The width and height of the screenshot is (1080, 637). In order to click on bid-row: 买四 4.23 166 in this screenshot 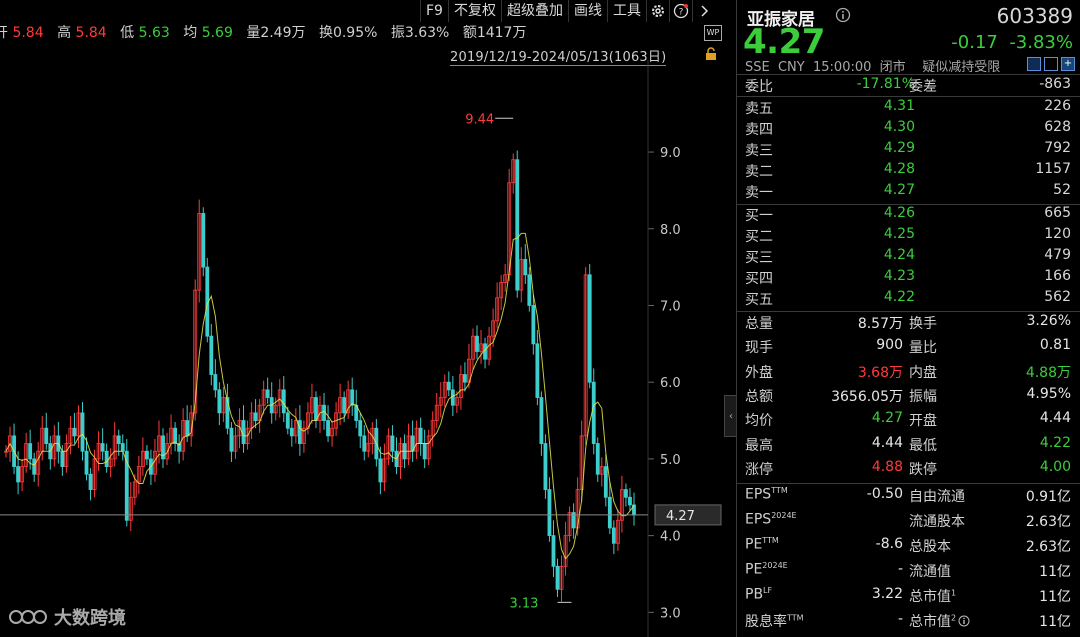, I will do `click(908, 278)`.